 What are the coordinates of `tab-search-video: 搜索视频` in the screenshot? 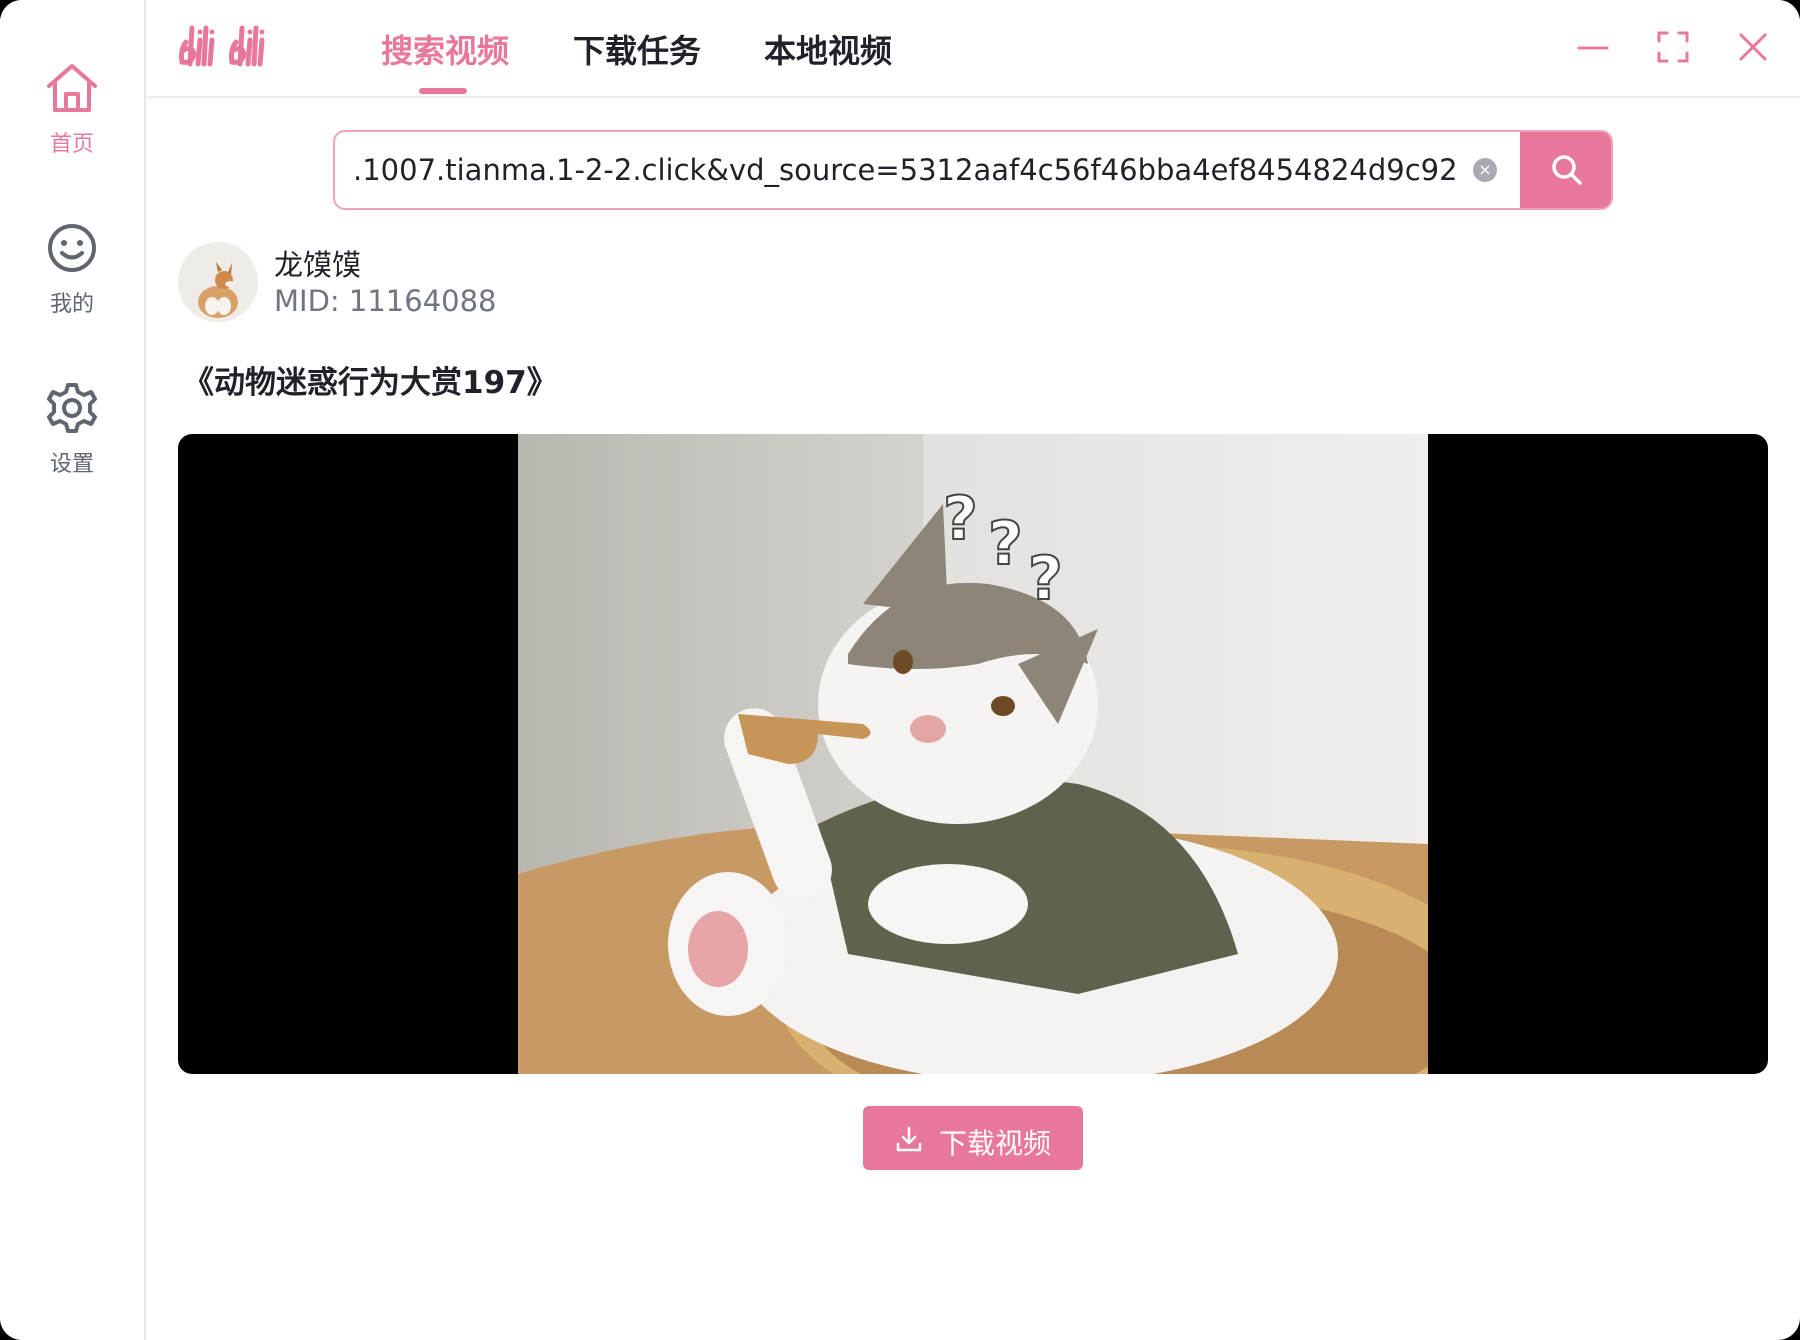 It's located at (445, 49).